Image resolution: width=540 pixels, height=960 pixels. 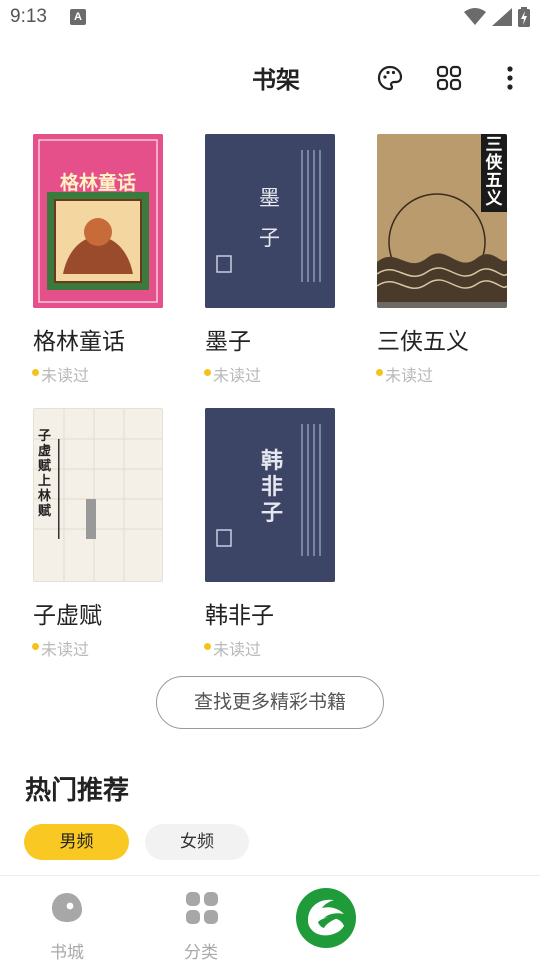 I want to click on status-bar: 9:13 A, so click(x=270, y=18).